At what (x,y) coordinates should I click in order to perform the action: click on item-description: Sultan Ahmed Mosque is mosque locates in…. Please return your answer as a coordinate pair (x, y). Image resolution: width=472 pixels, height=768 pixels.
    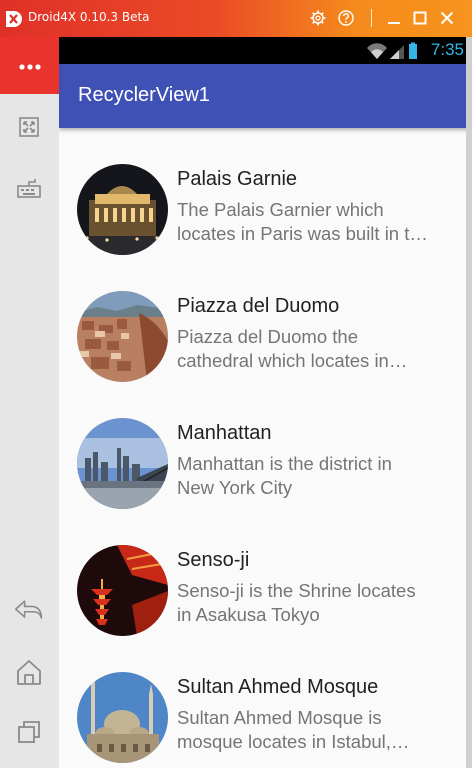
    Looking at the image, I should click on (284, 729).